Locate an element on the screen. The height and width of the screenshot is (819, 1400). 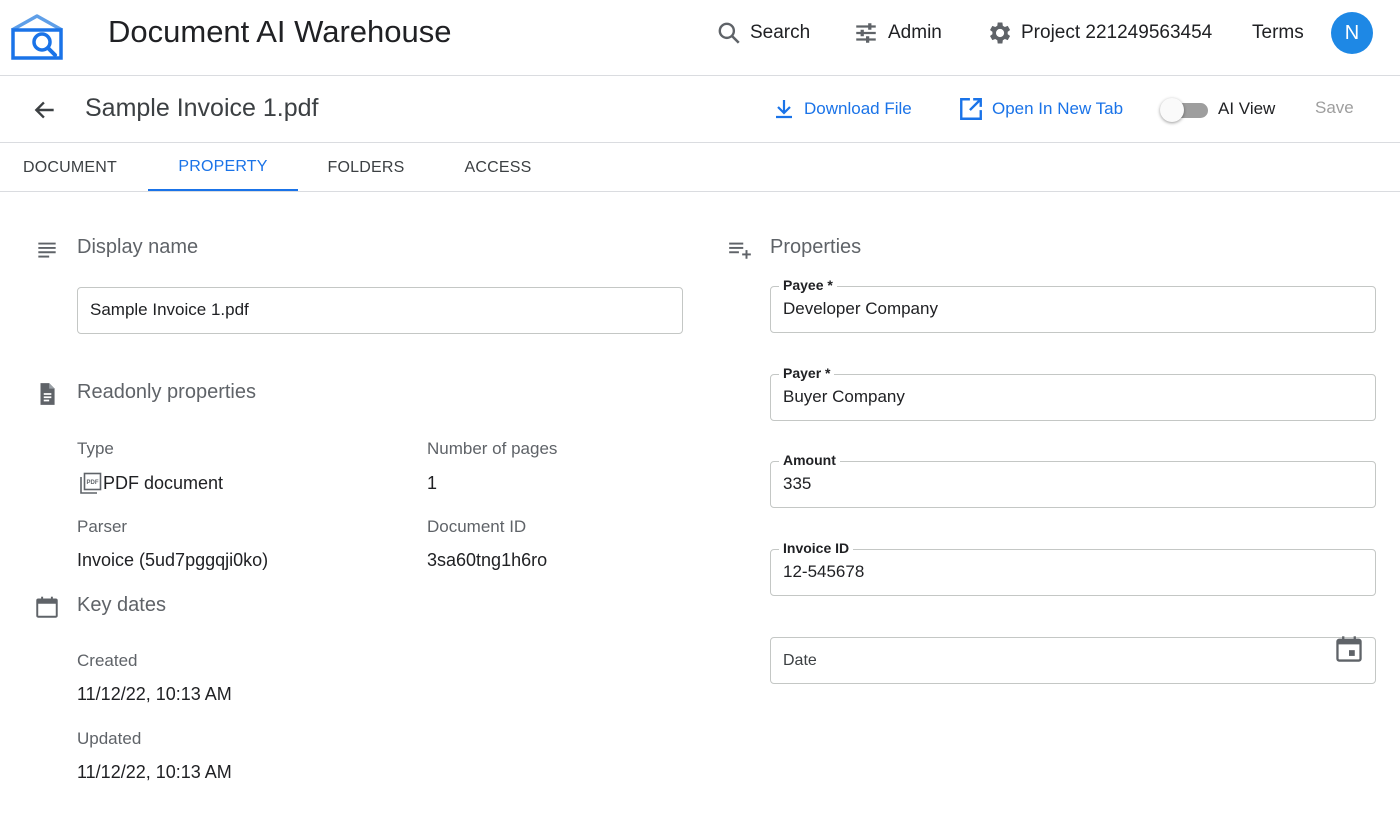
open-in-new-icon is located at coordinates (971, 109).